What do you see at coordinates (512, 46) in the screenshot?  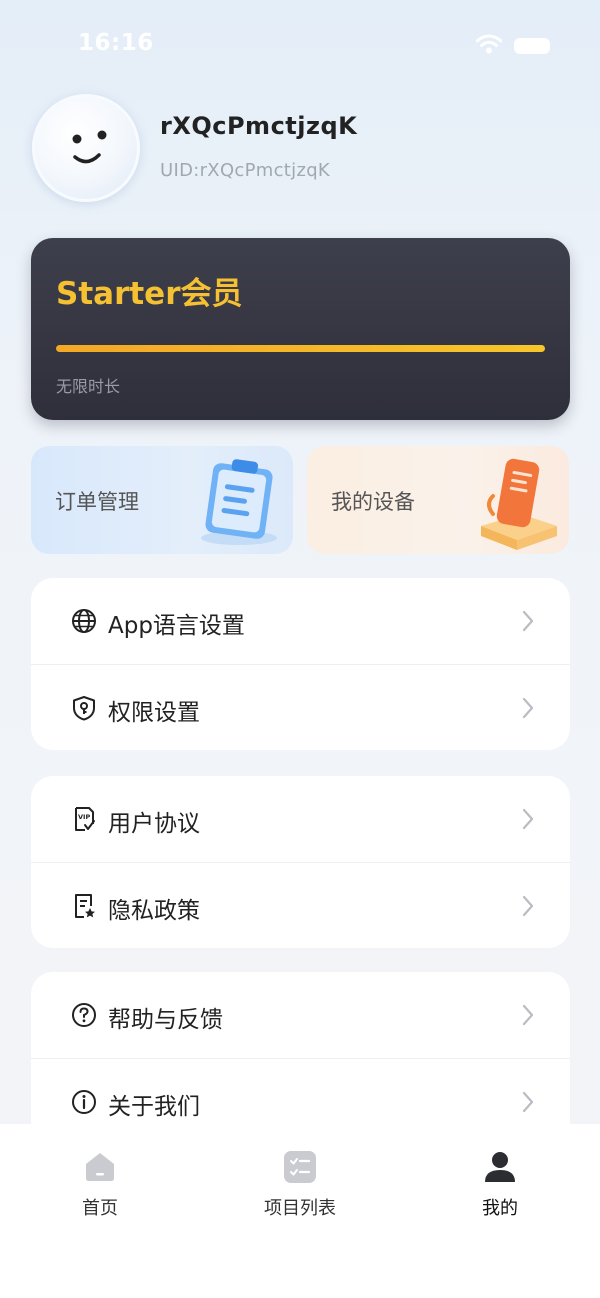 I see `status-icons` at bounding box center [512, 46].